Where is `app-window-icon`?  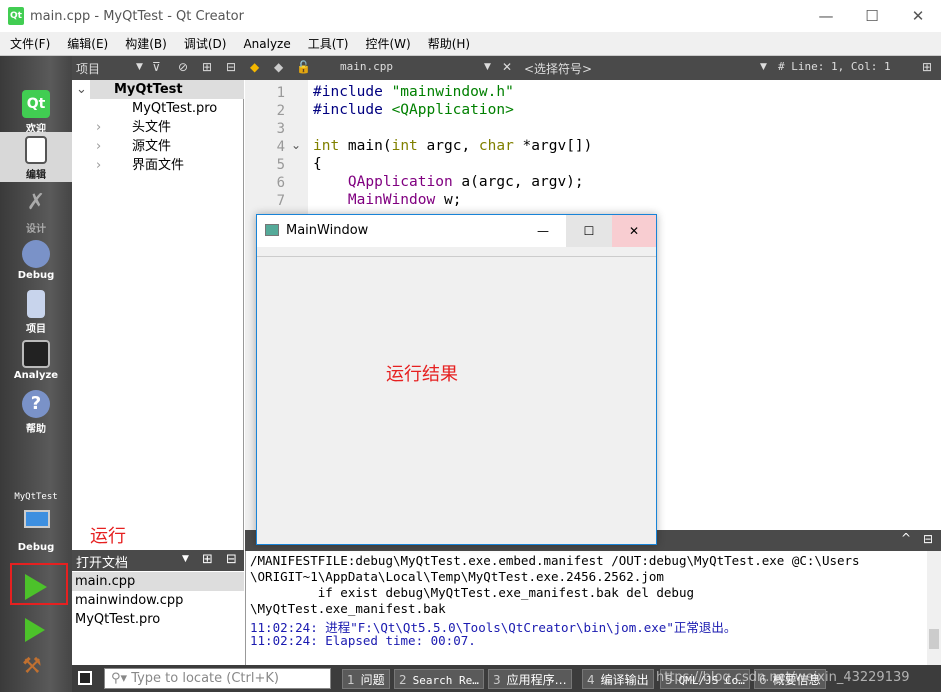
app-window-icon is located at coordinates (272, 230).